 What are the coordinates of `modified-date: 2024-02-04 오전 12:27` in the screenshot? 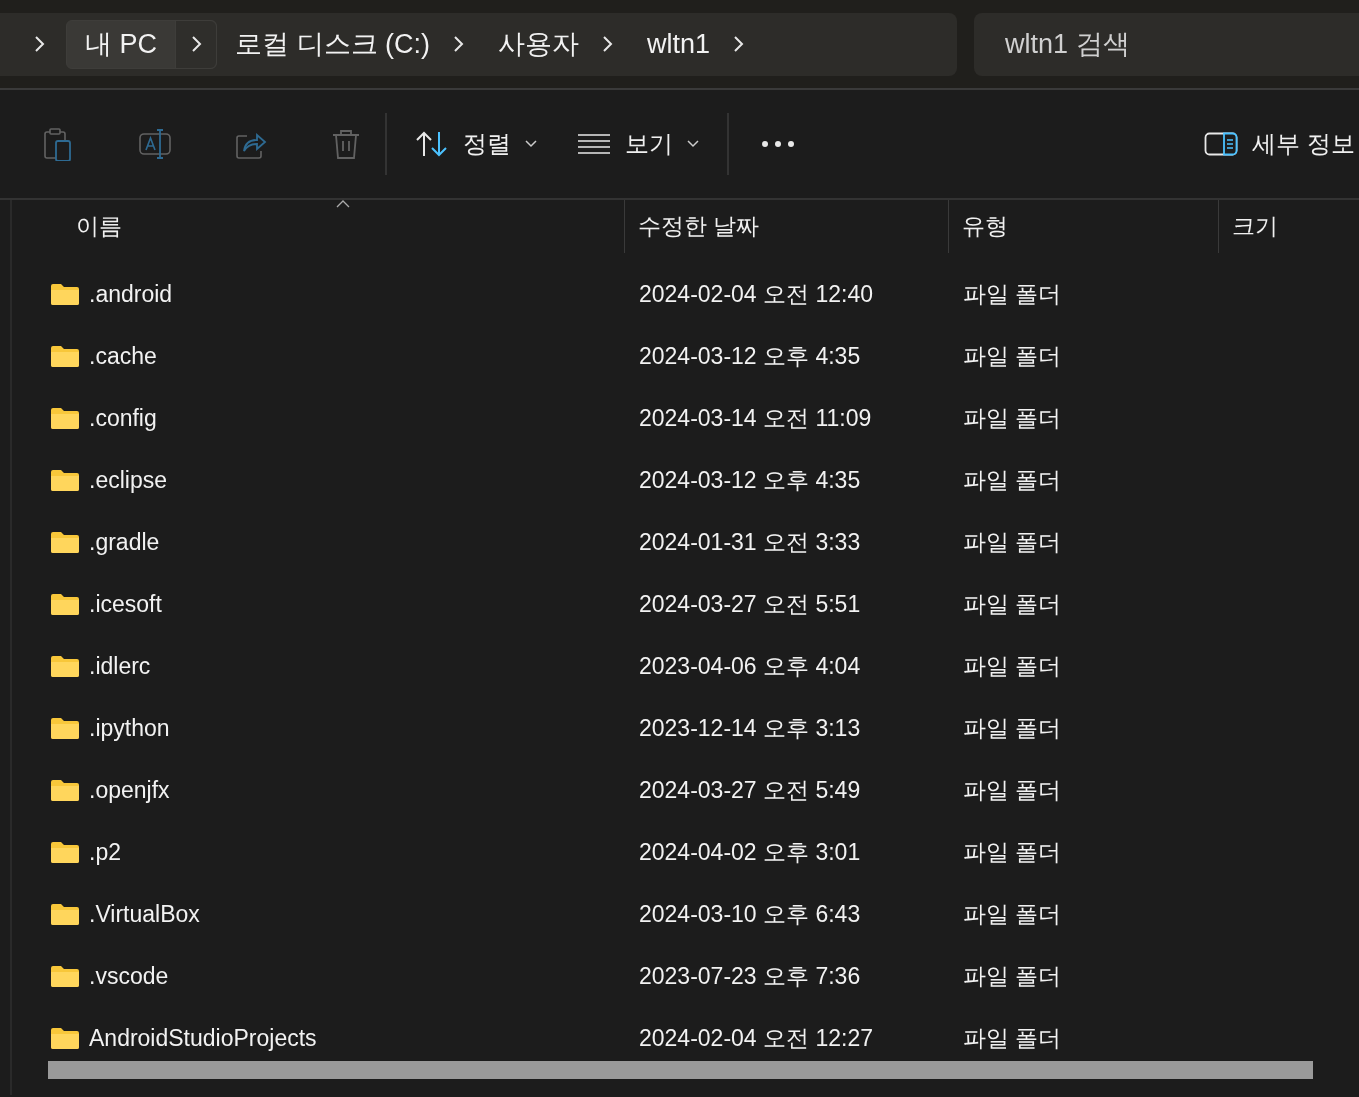 It's located at (756, 1038).